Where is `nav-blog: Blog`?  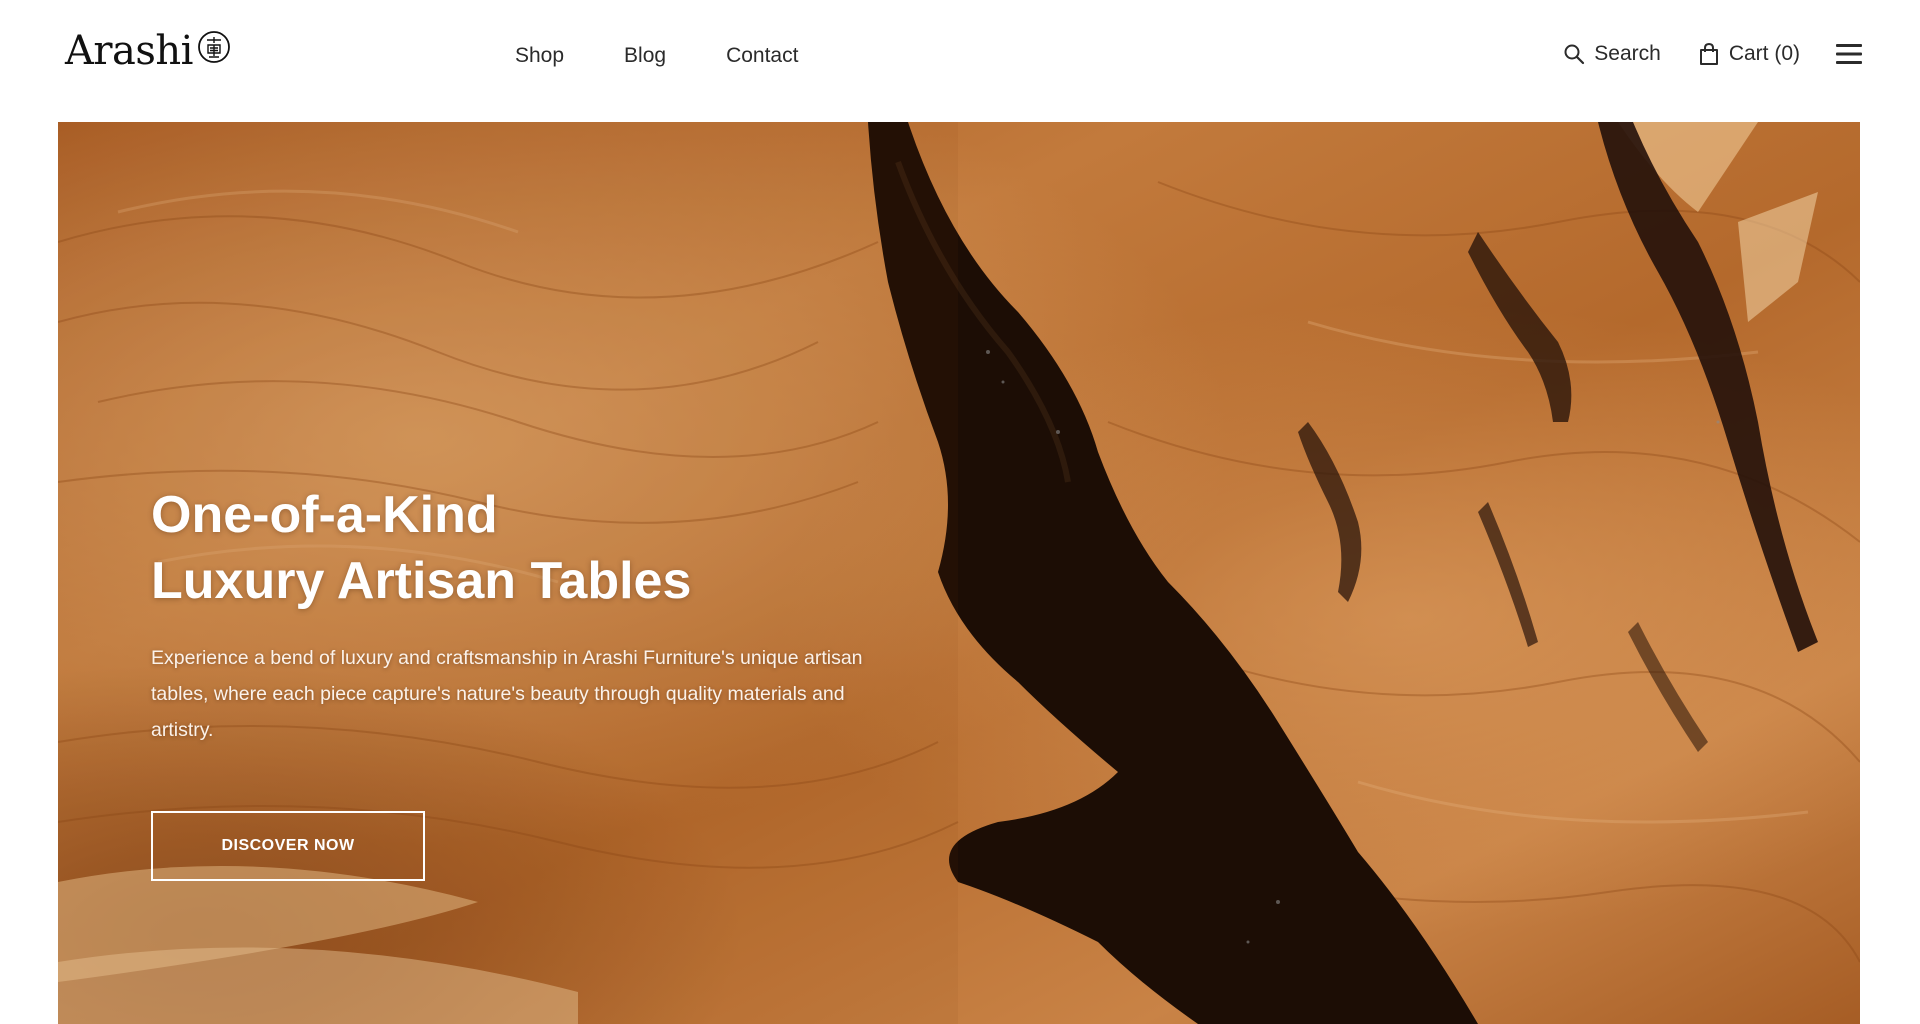 nav-blog: Blog is located at coordinates (645, 56).